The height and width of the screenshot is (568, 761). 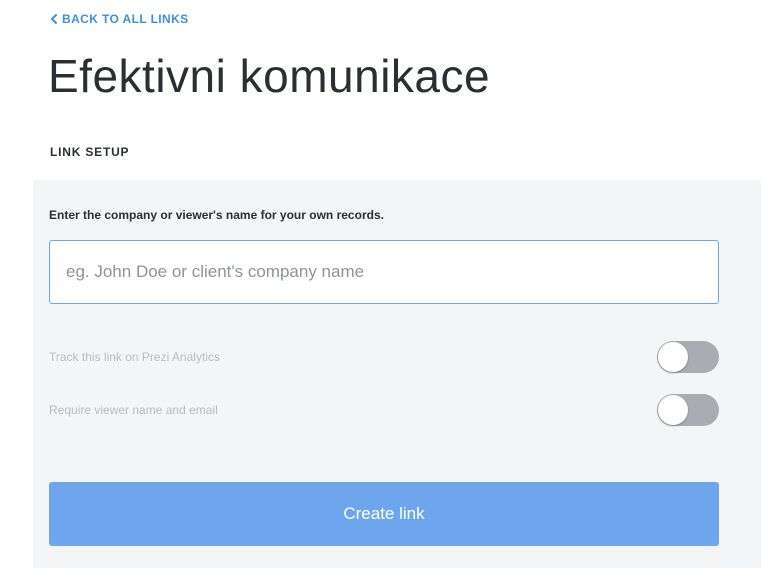 I want to click on toggle-row-require-viewer-info: Require viewer name and email, so click(x=384, y=410).